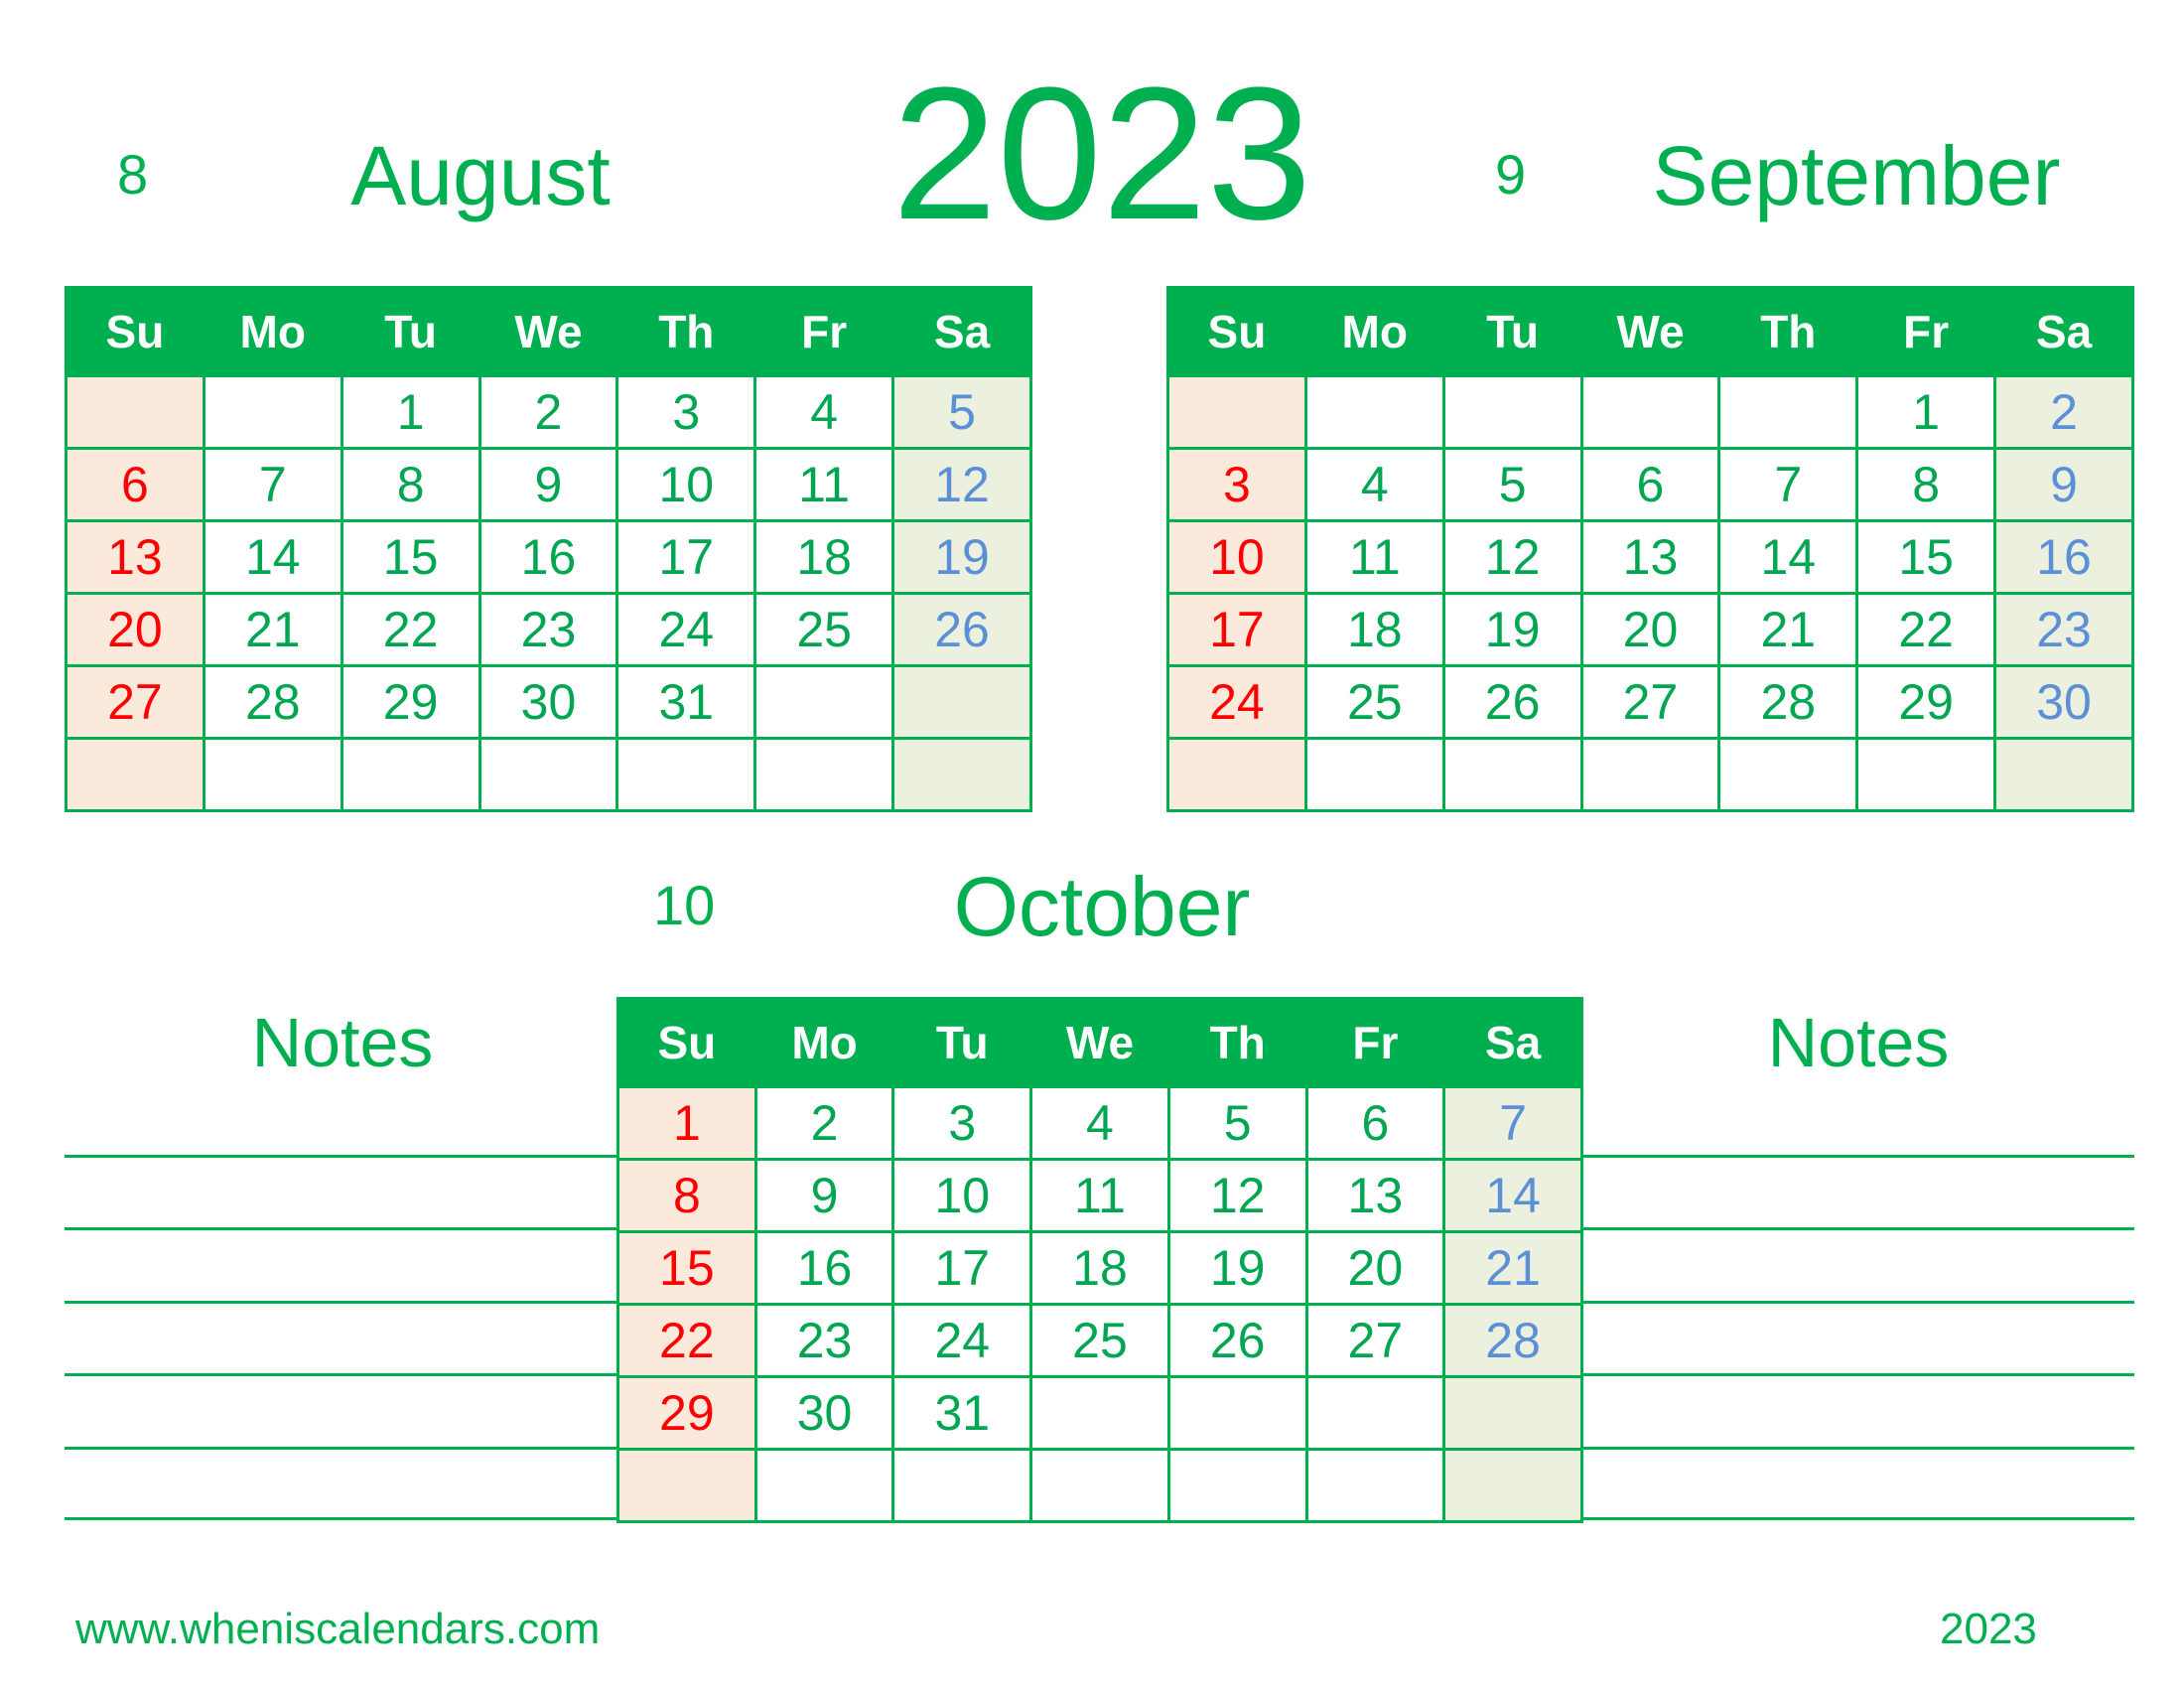  Describe the element at coordinates (1650, 485) in the screenshot. I see `day-cell: 6` at that location.